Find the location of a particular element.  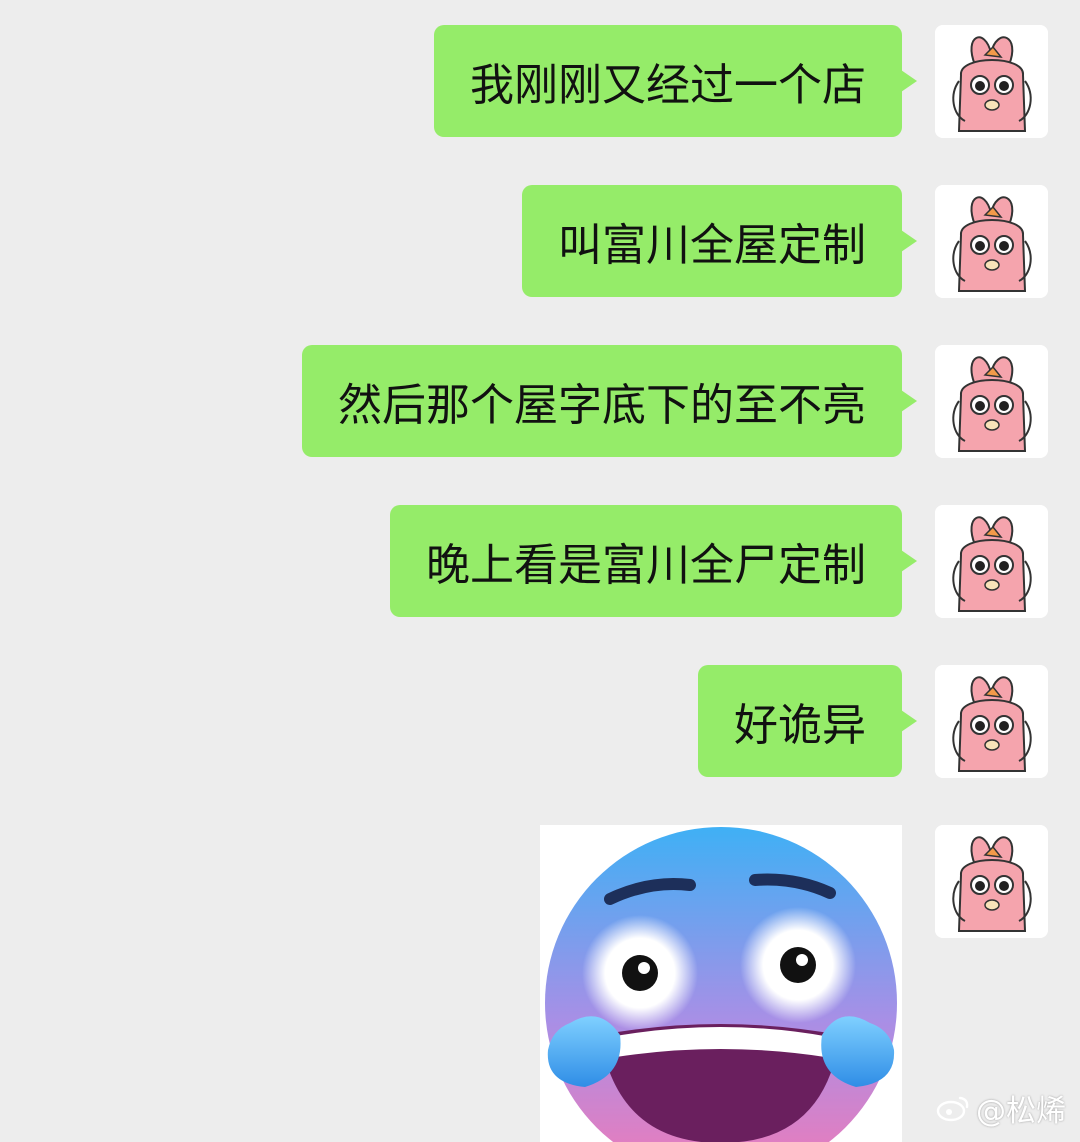

message-bubble: 叫富川全屋定制 is located at coordinates (719, 241).